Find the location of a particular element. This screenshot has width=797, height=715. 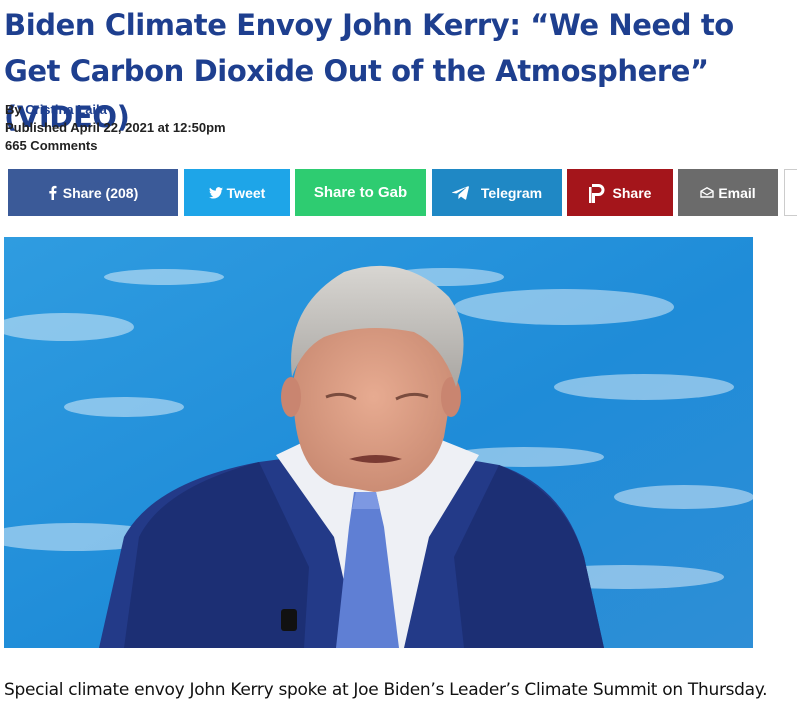

comments-link: 665 Comments is located at coordinates (51, 145).